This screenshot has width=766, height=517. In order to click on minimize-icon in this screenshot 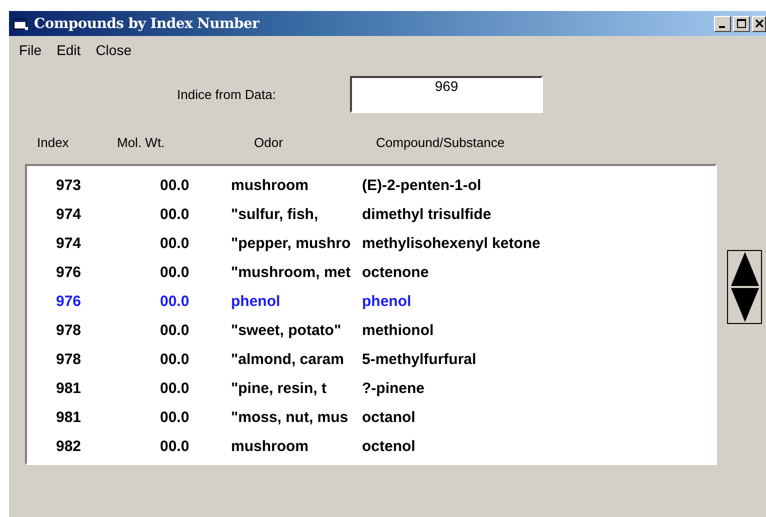, I will do `click(721, 27)`.